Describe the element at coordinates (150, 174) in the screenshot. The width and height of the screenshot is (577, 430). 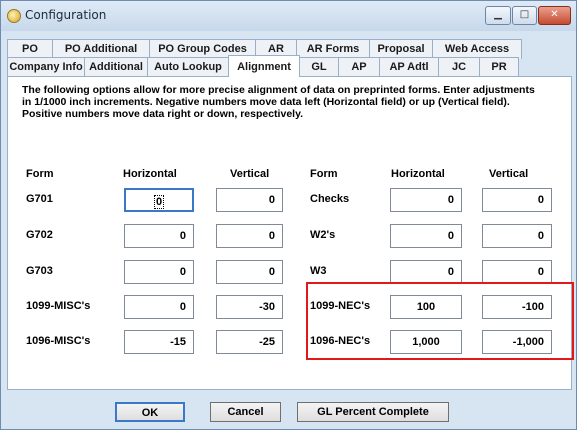
I see `header-horizontal-left: Horizontal` at that location.